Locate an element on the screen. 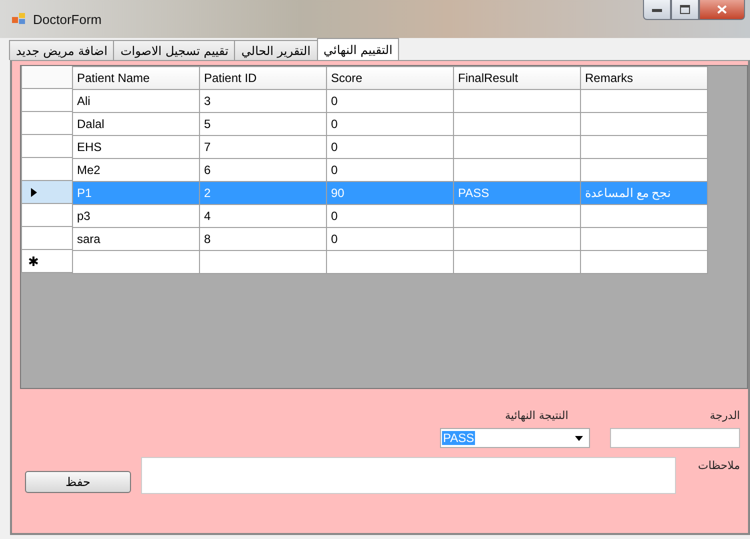  table-cell: 5 is located at coordinates (263, 124).